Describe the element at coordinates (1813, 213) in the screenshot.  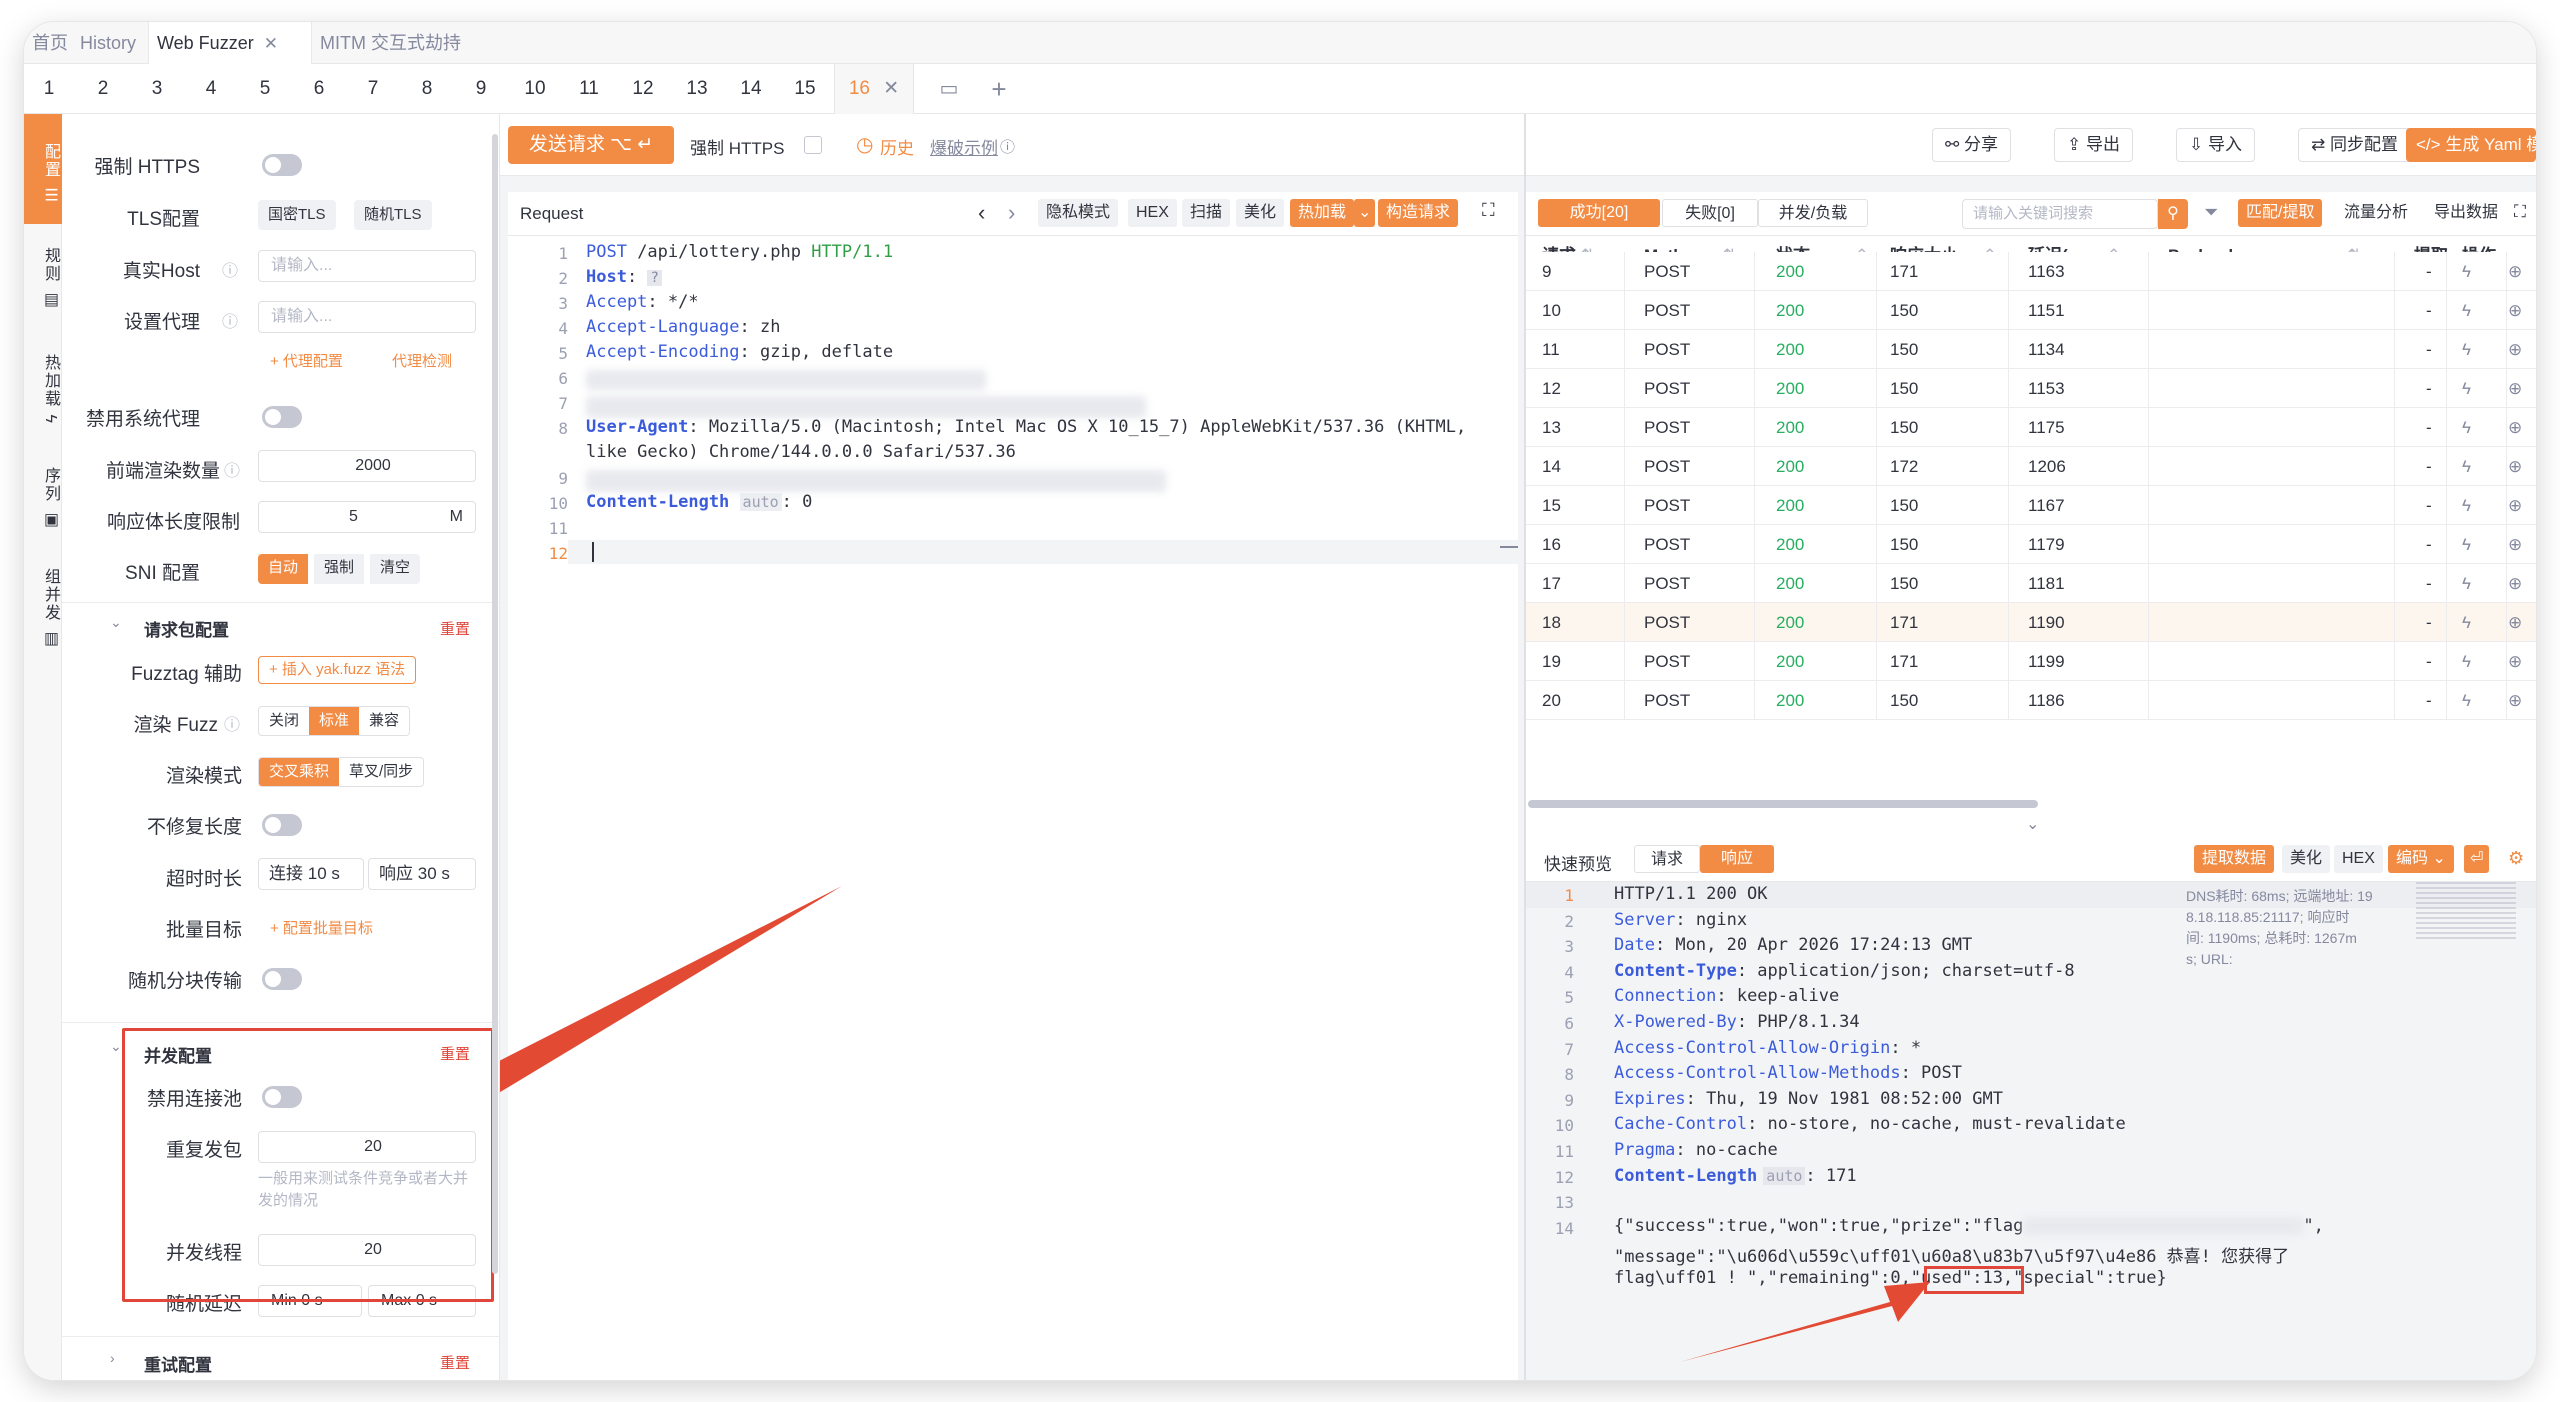
I see `concurrency-load-tab: 并发/负载` at that location.